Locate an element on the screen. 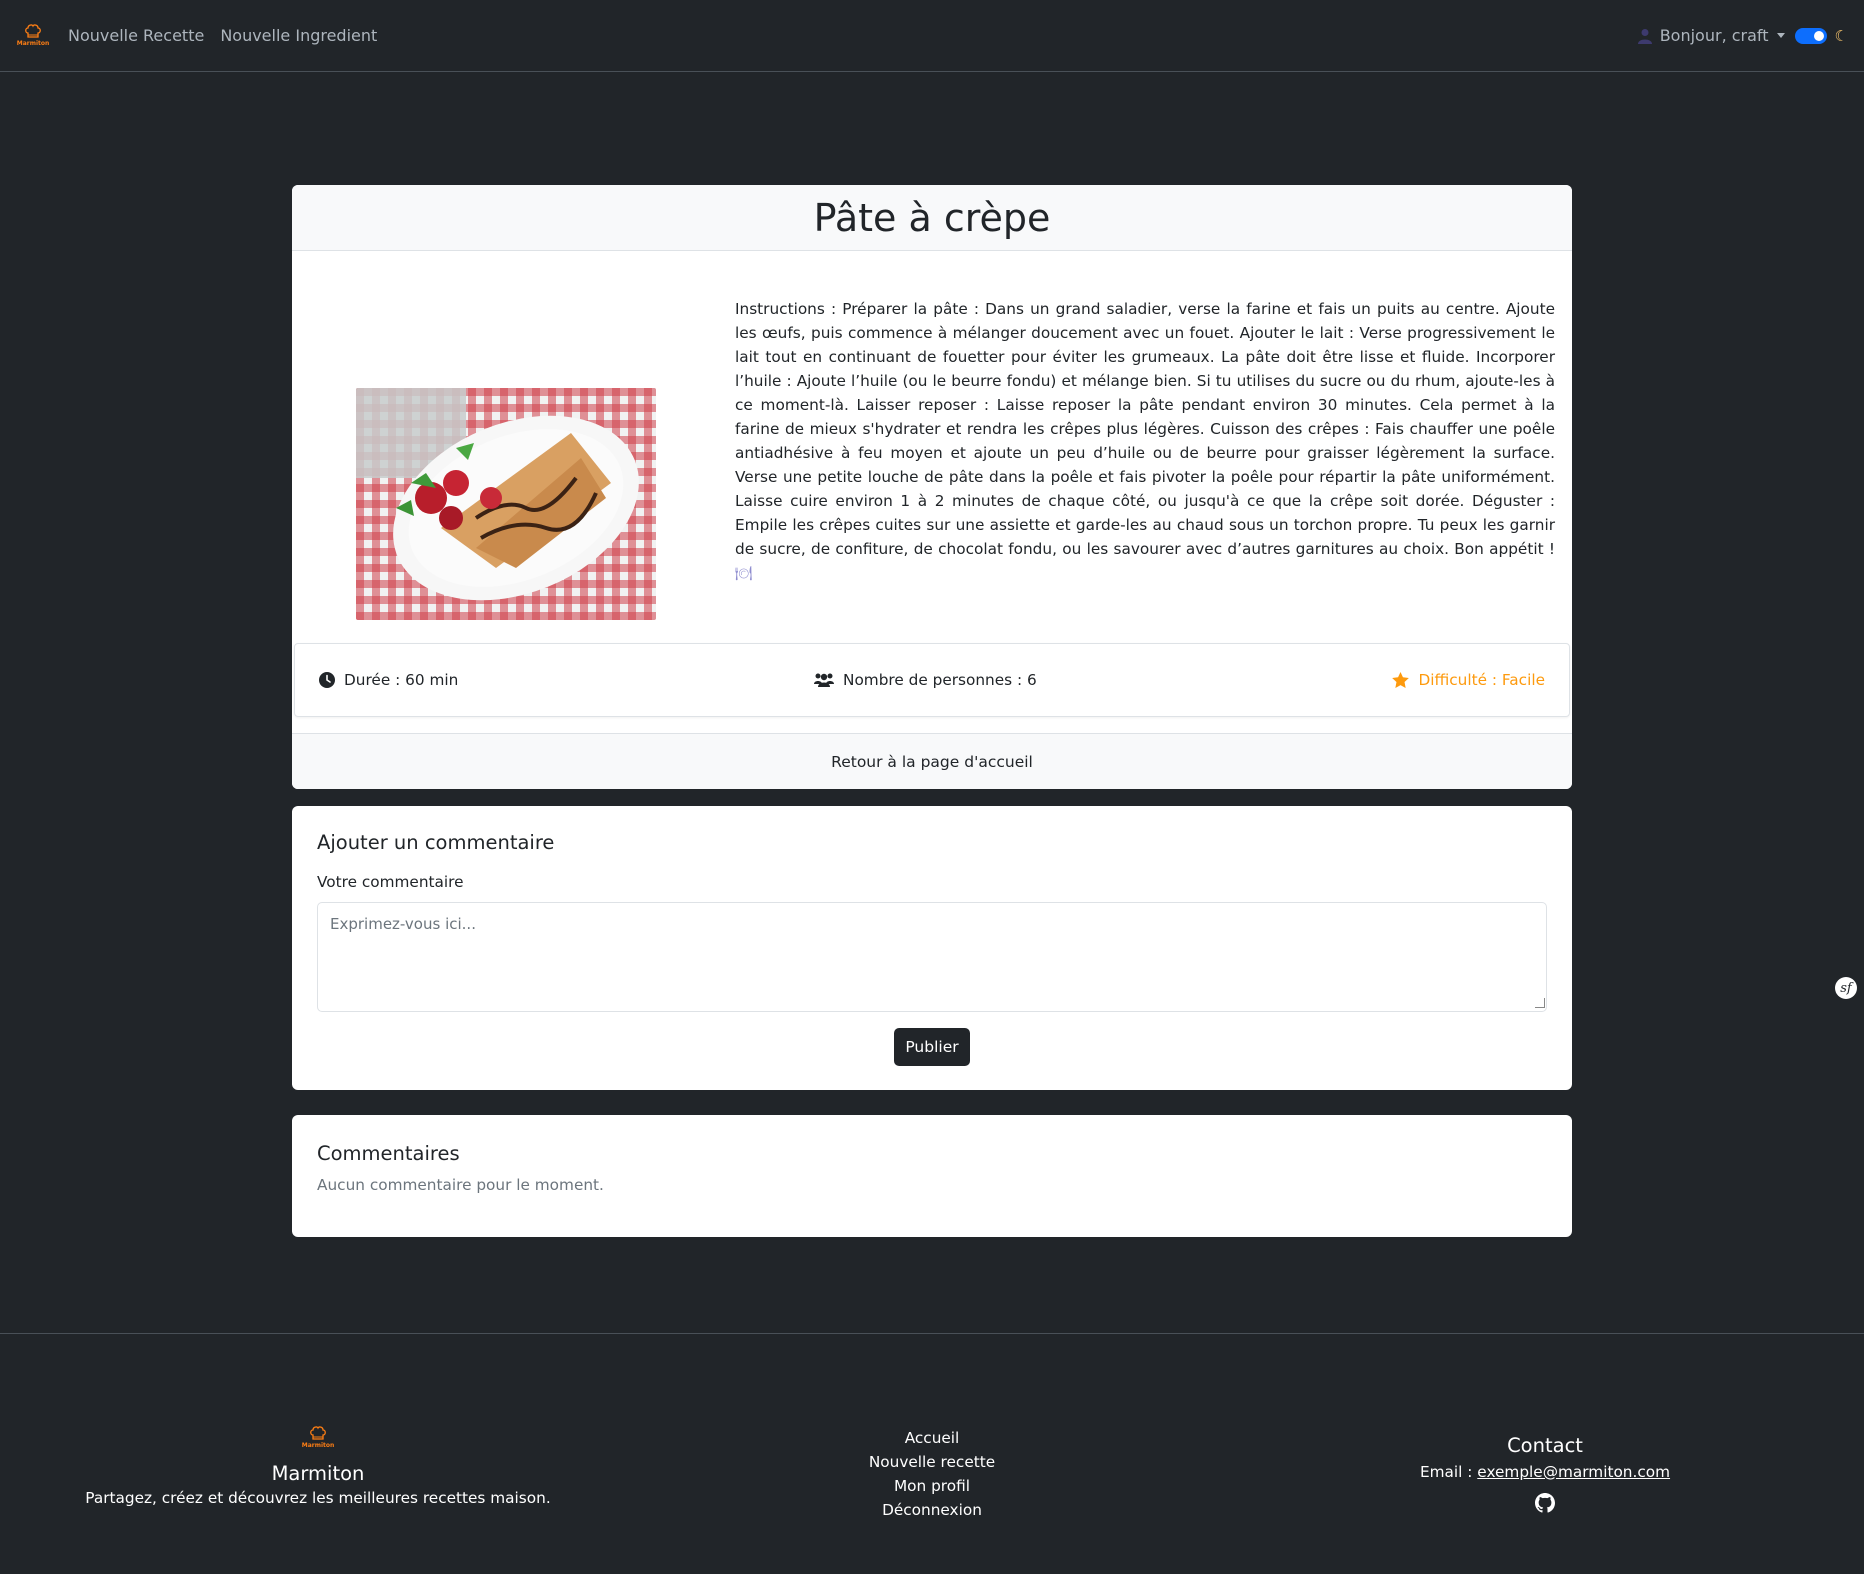 The height and width of the screenshot is (1574, 1864). footer-logo: Marmiton is located at coordinates (318, 1440).